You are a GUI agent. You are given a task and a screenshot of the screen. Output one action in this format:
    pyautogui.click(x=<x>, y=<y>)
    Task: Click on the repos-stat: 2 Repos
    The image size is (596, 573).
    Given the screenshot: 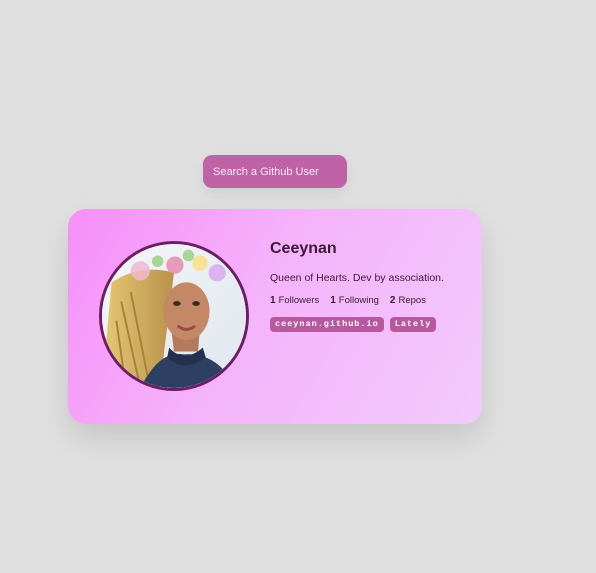 What is the action you would take?
    pyautogui.click(x=408, y=300)
    